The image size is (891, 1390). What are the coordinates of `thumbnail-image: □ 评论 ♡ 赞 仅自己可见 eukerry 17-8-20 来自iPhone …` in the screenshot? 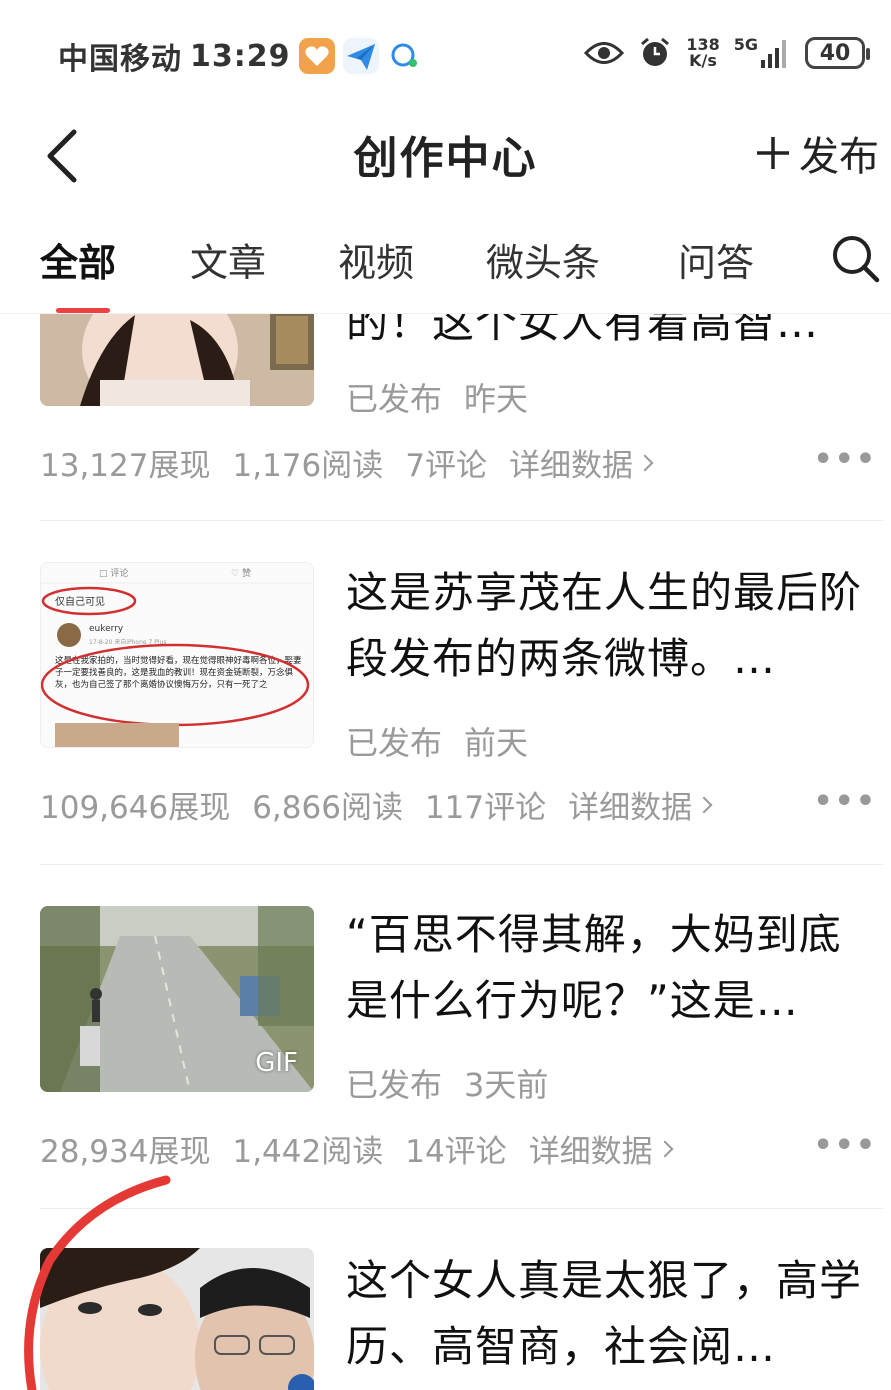 It's located at (177, 655).